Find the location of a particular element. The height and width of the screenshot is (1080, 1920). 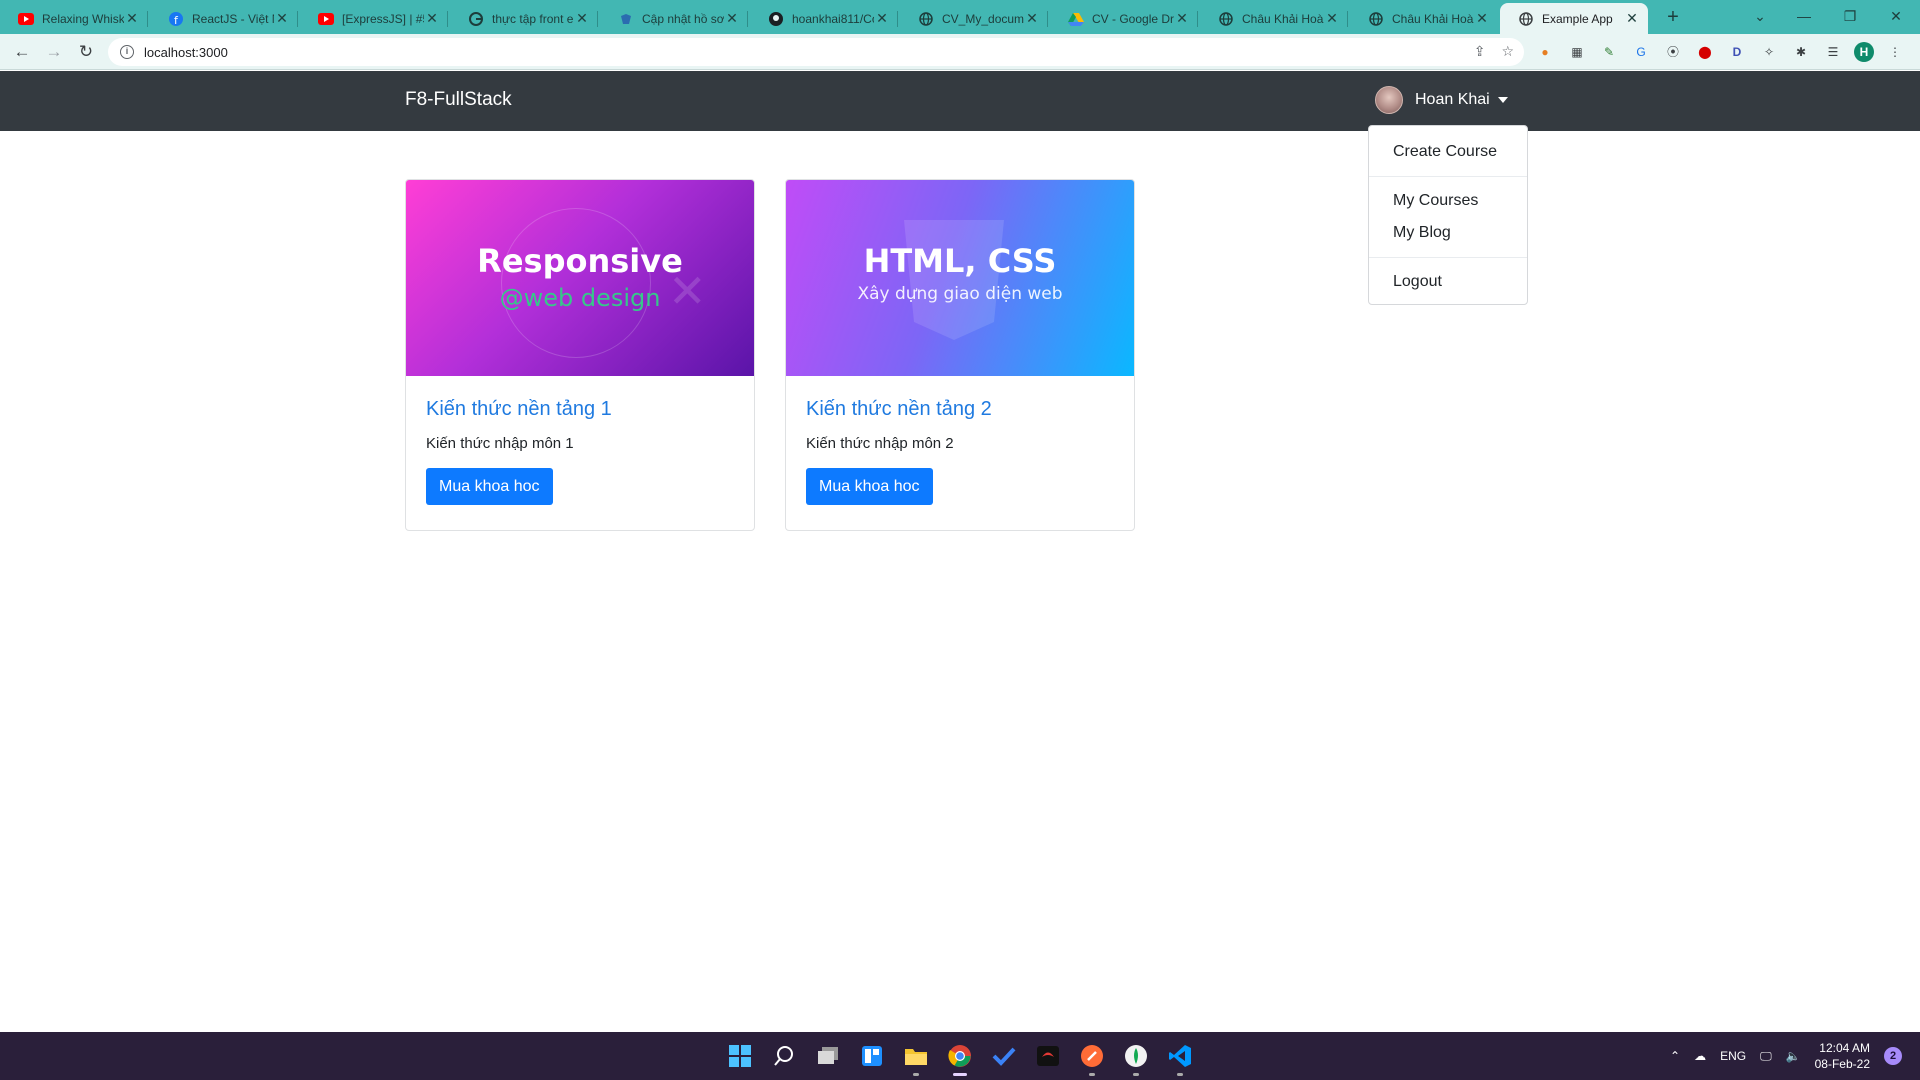

minimize-icon: — is located at coordinates (1804, 17).